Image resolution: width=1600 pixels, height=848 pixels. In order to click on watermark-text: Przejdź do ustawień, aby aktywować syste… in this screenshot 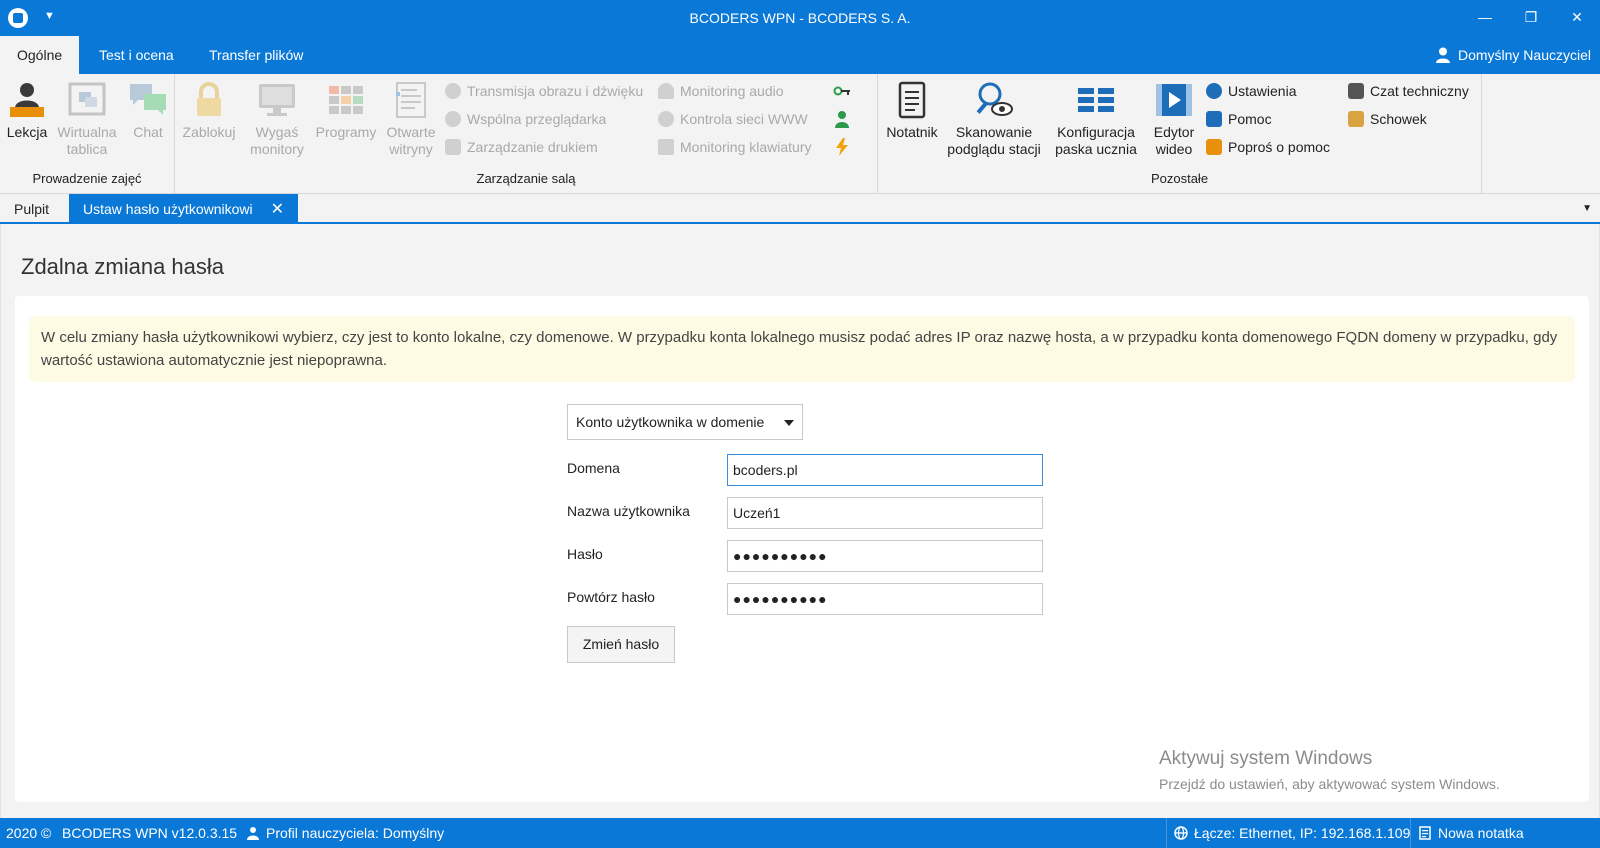, I will do `click(1329, 784)`.